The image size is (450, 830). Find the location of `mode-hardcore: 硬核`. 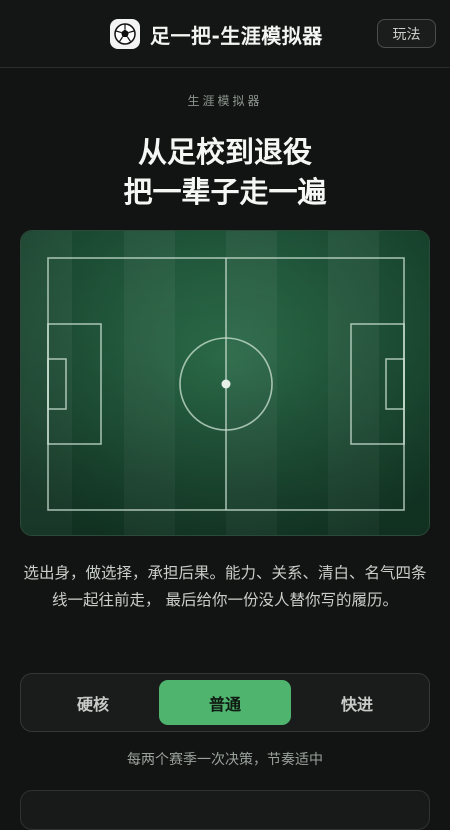

mode-hardcore: 硬核 is located at coordinates (93, 702).